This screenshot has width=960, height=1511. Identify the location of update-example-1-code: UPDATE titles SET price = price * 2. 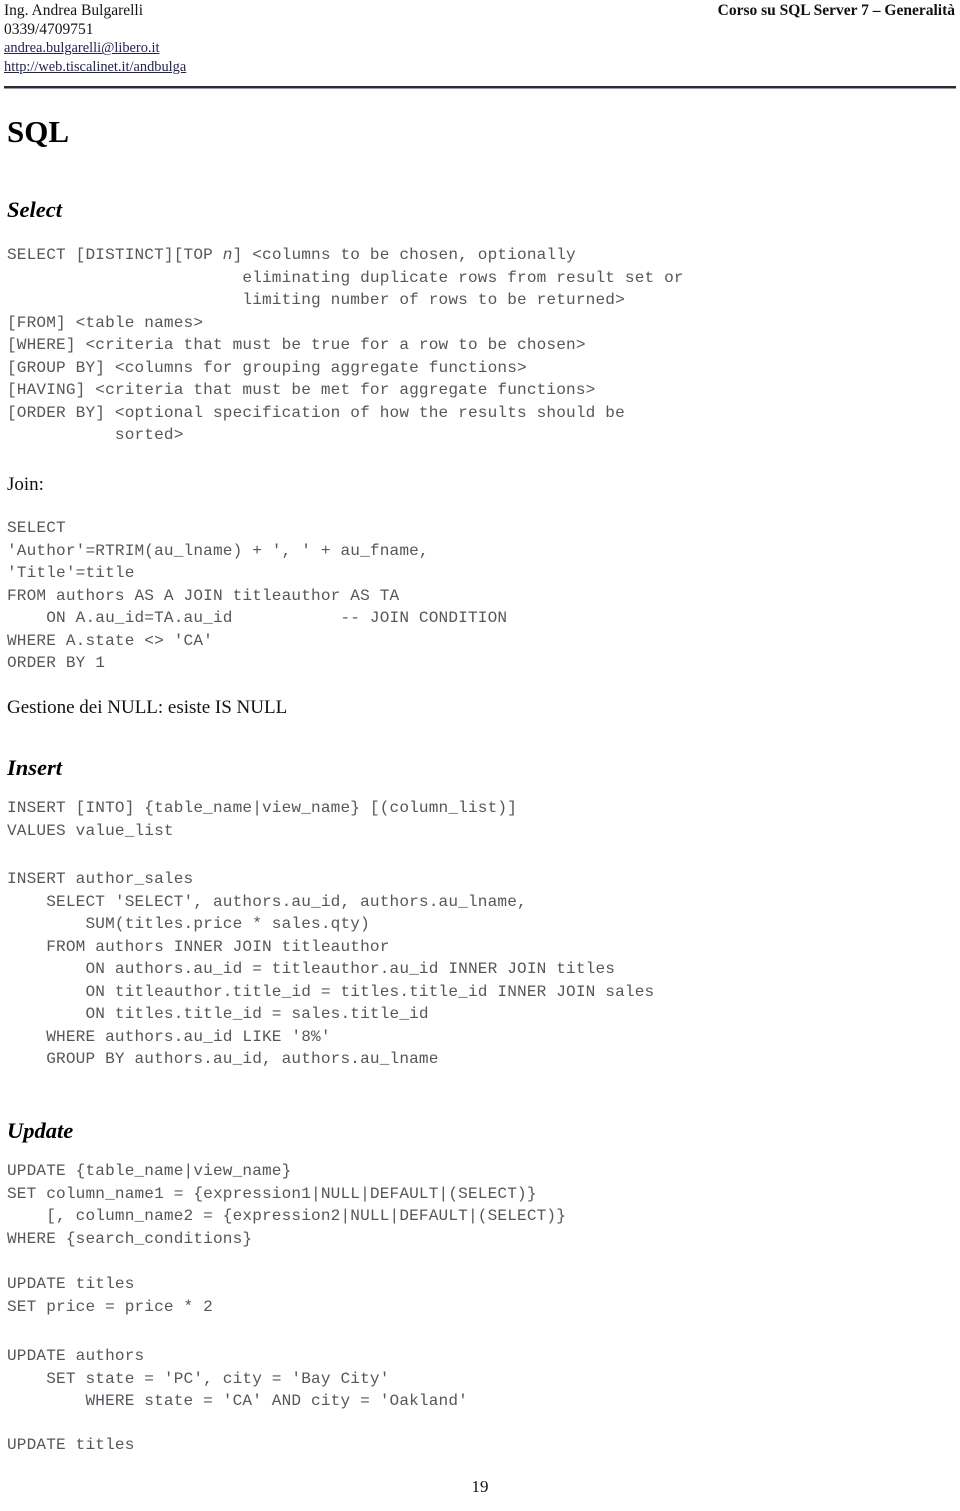
(110, 1295).